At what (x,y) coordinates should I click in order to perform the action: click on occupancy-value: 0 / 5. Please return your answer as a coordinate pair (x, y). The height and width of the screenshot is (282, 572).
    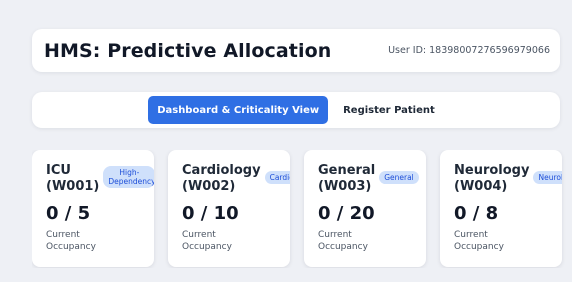
    Looking at the image, I should click on (68, 213).